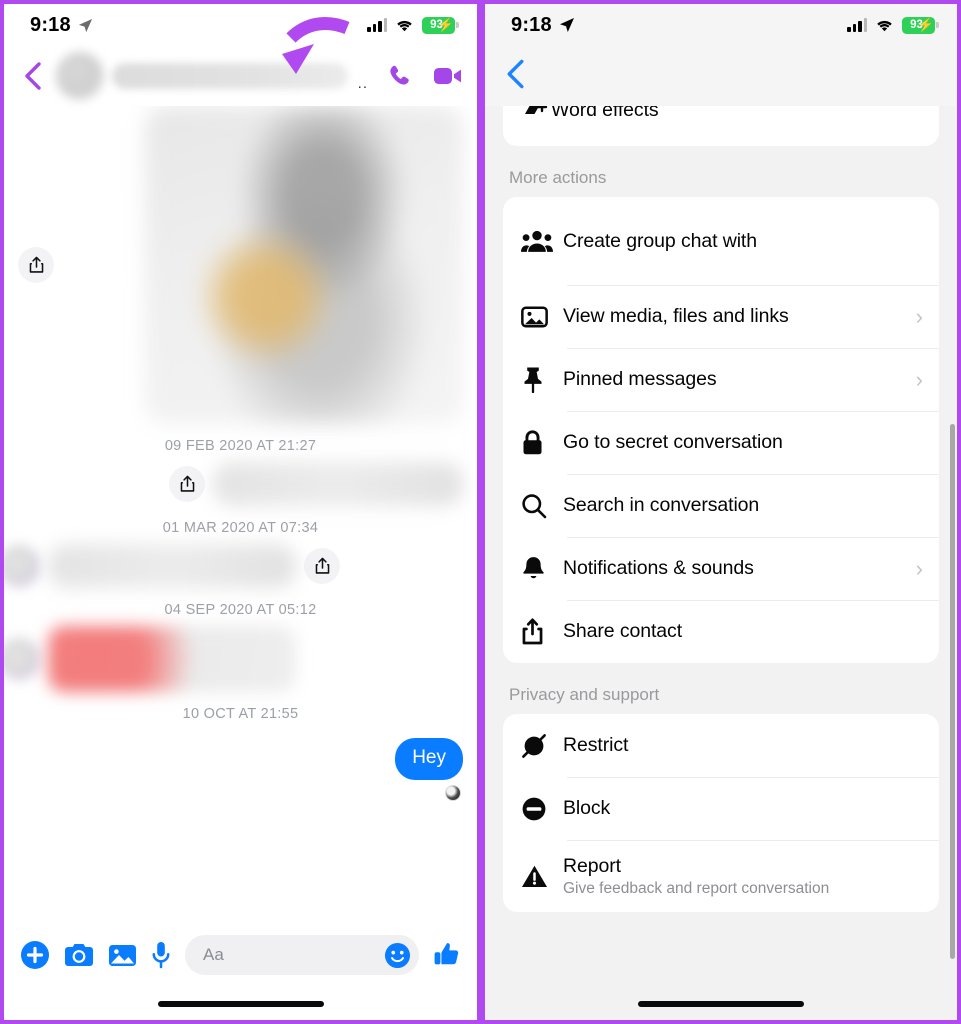 The width and height of the screenshot is (961, 1024). I want to click on left-status-bar: 9:18 93 ⚡, so click(240, 25).